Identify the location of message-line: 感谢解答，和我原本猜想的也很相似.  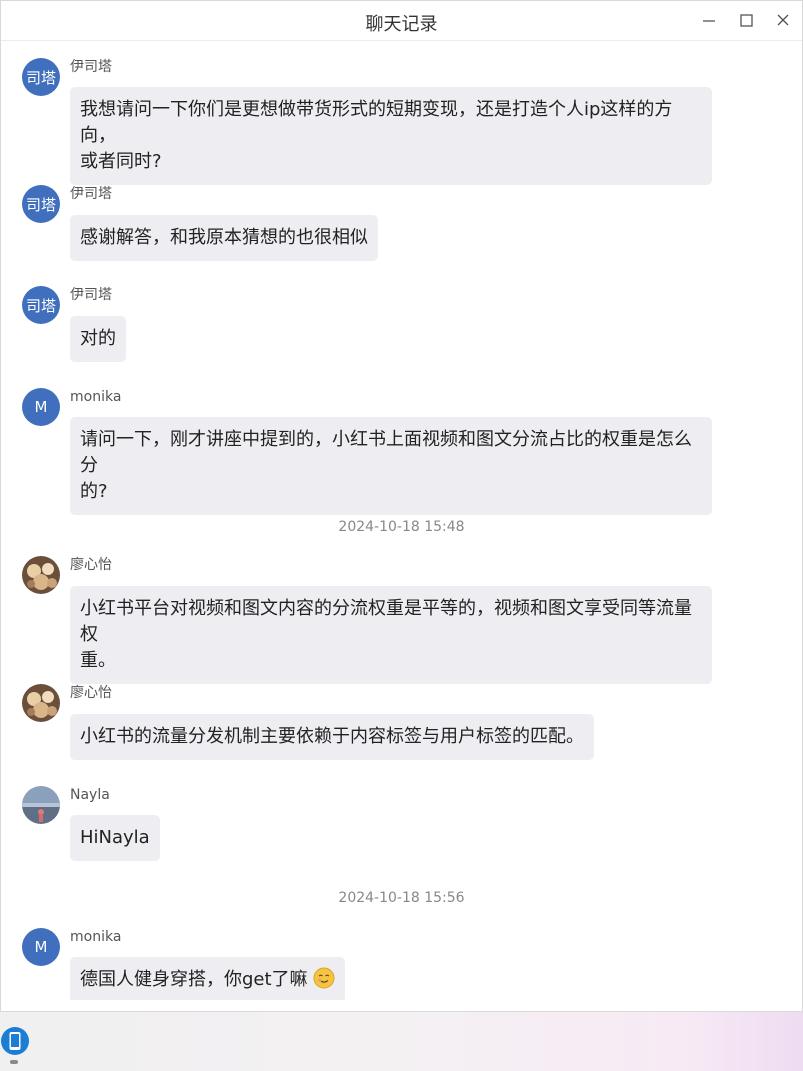
(224, 237).